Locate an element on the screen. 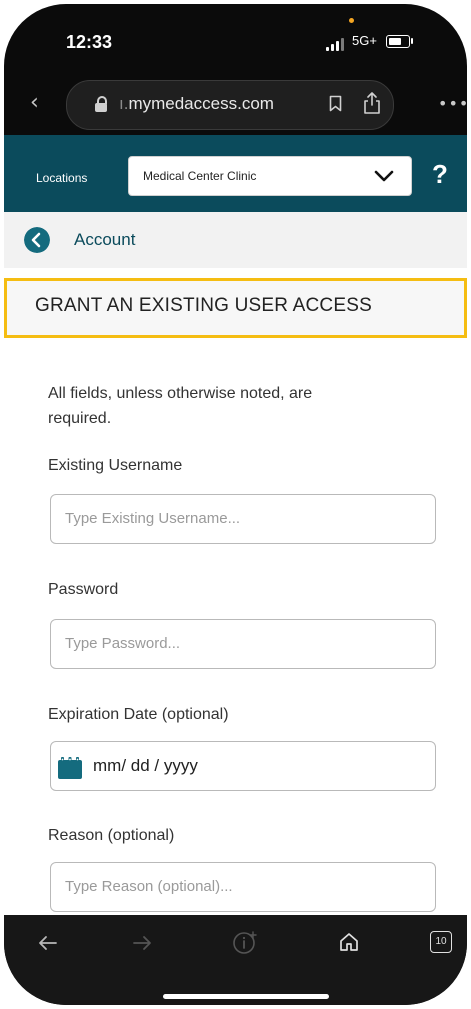 The width and height of the screenshot is (471, 1009). url-domain: mymedaccess.com is located at coordinates (201, 103).